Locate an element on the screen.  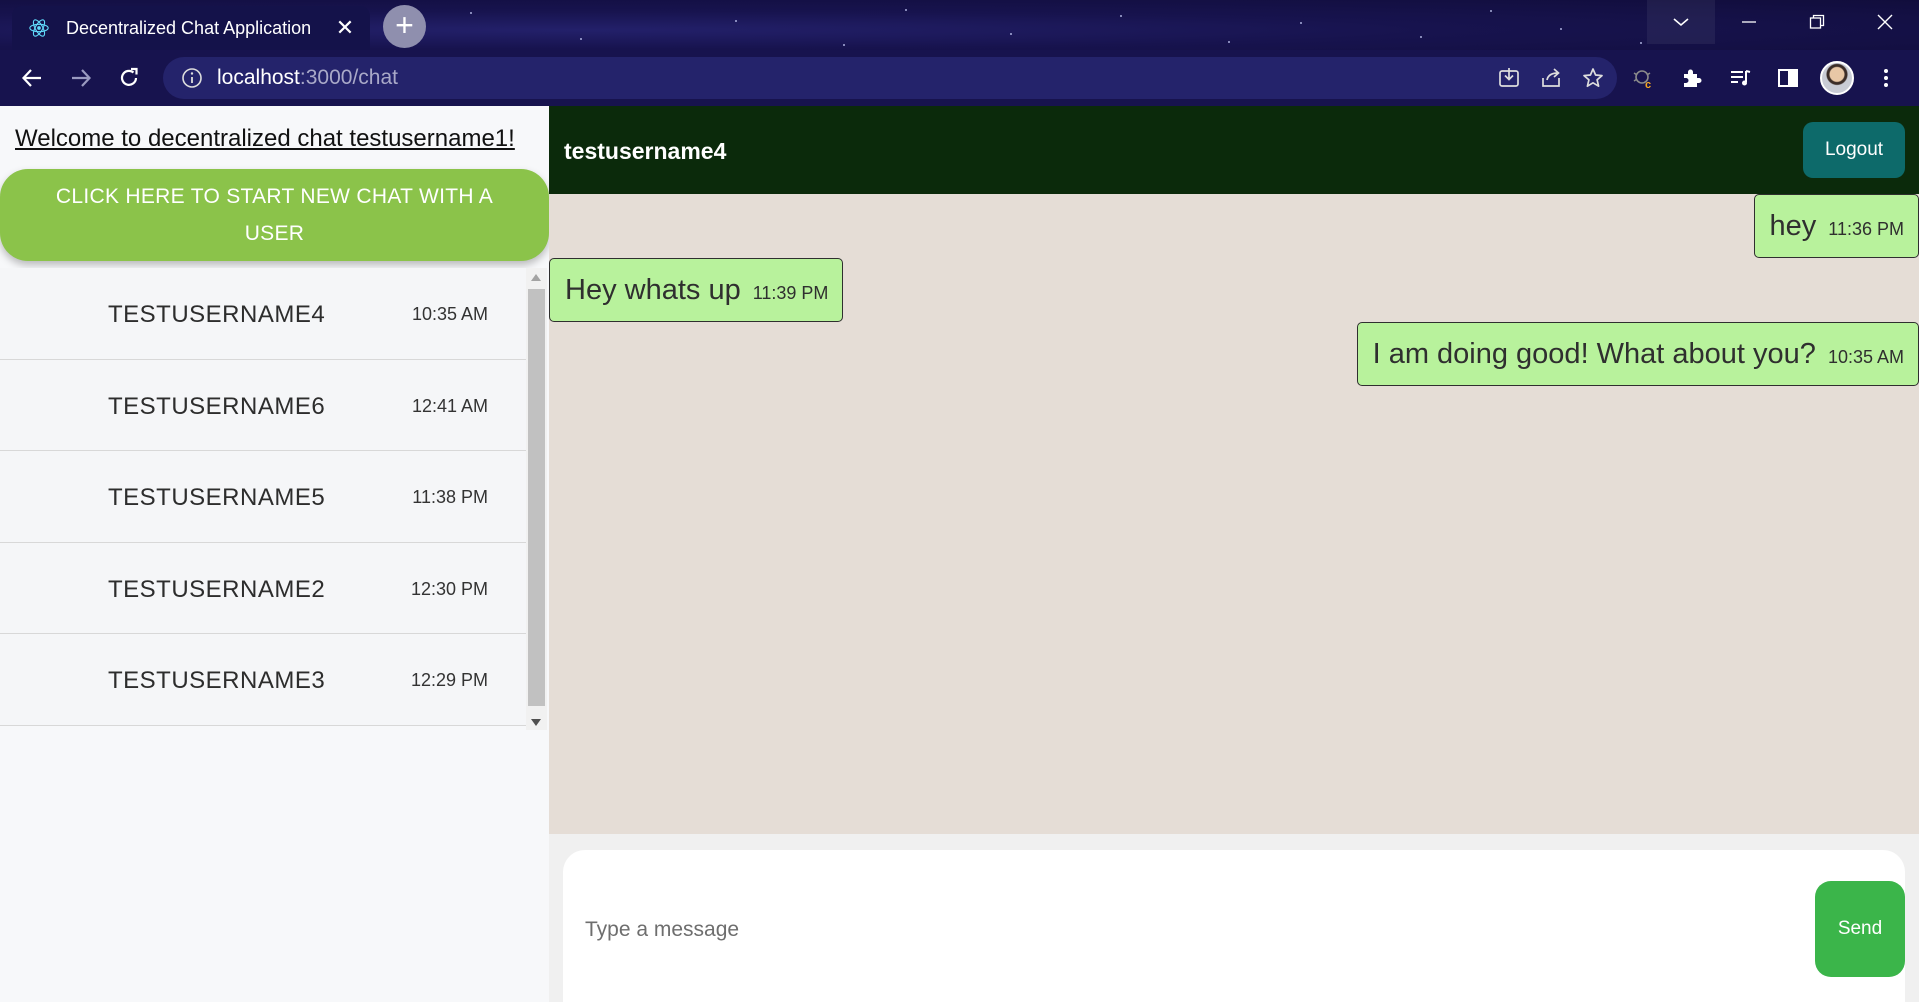
install-app-icon is located at coordinates (1509, 78).